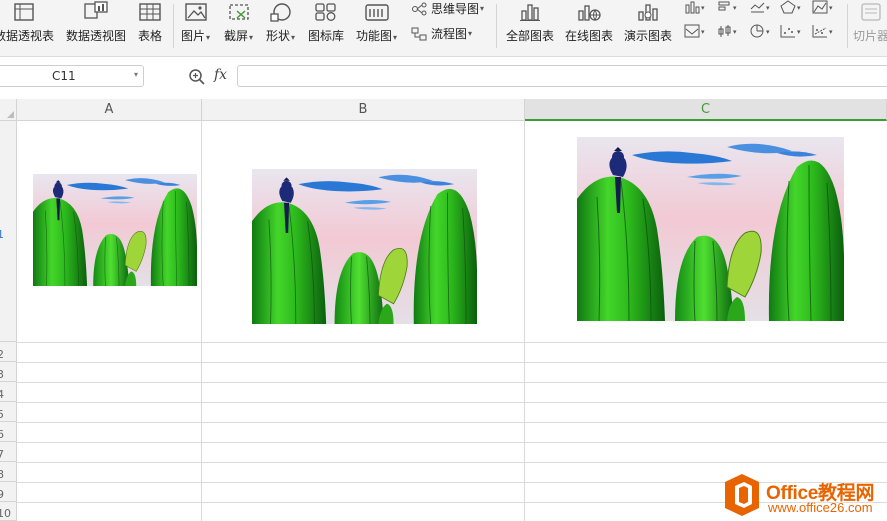 This screenshot has width=887, height=521. I want to click on histogram-chart-button: ▾, so click(696, 31).